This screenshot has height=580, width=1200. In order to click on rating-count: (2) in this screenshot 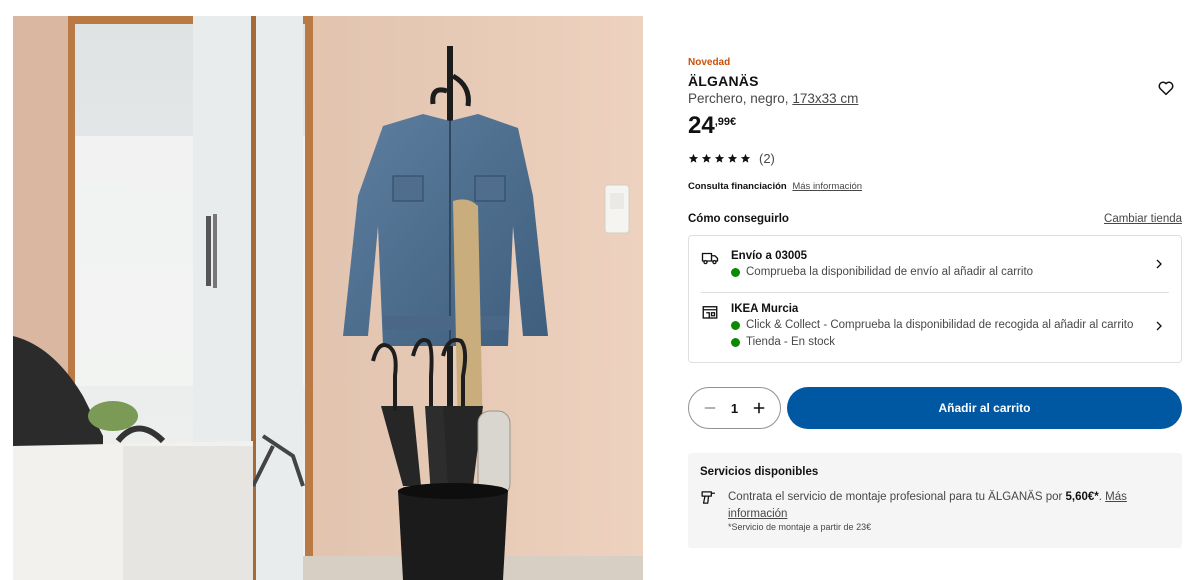, I will do `click(767, 158)`.